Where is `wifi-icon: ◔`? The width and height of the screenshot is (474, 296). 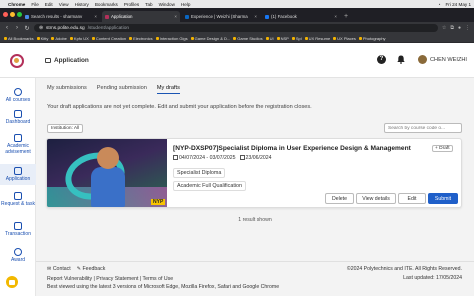 wifi-icon: ◔ is located at coordinates (439, 4).